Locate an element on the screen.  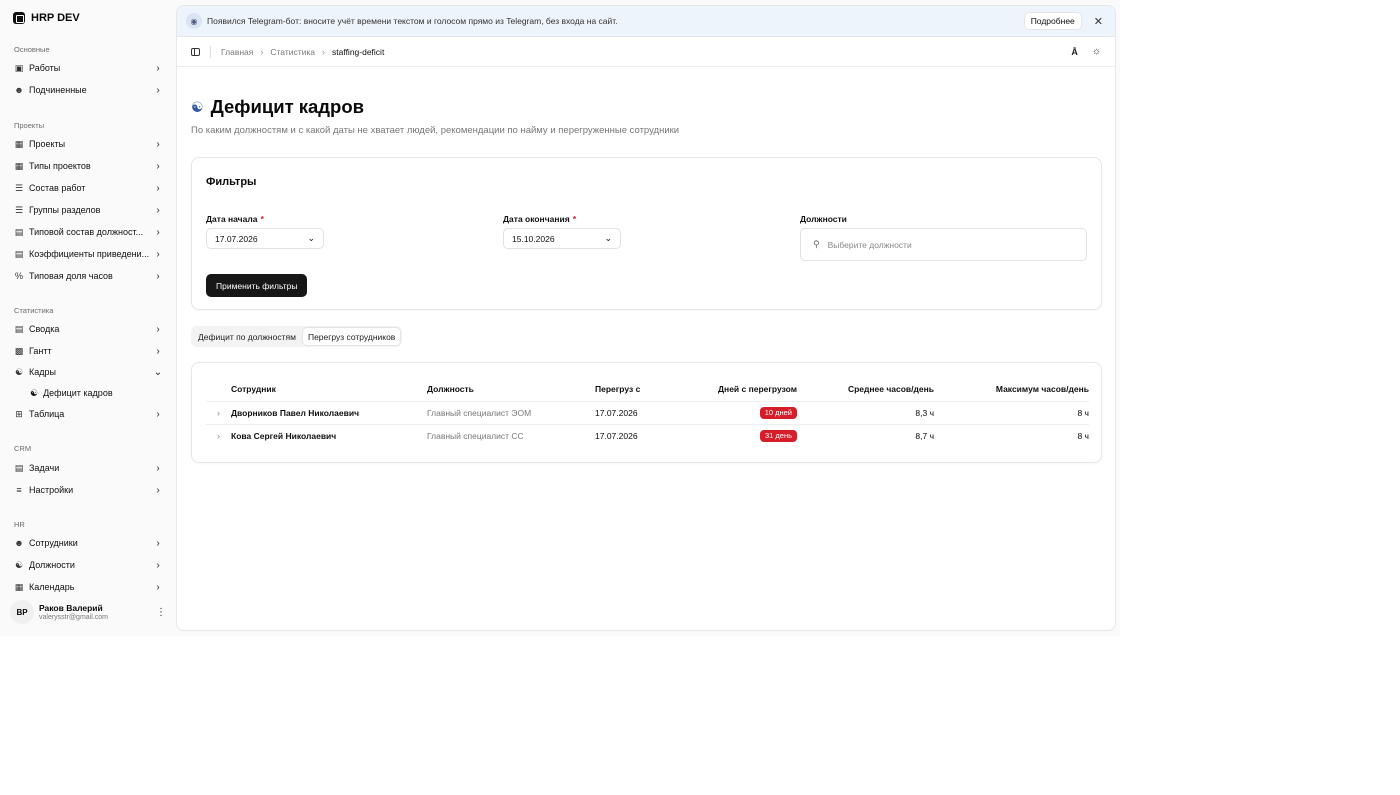
tasks-icon: ▤ is located at coordinates (19, 467).